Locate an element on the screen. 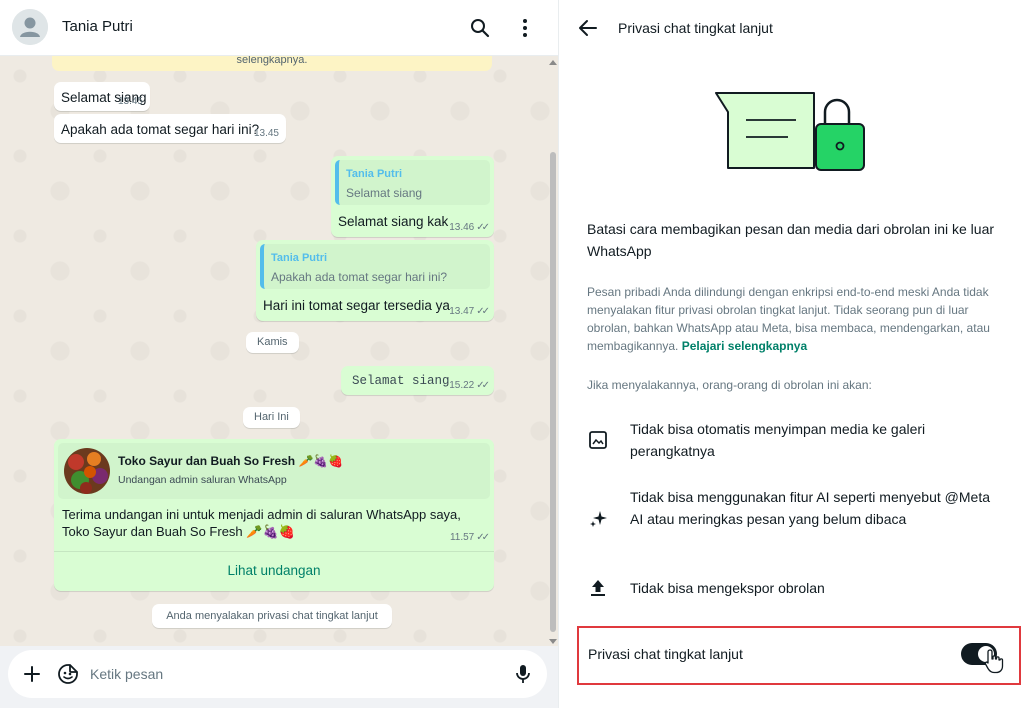  default-avatar-icon is located at coordinates (30, 27).